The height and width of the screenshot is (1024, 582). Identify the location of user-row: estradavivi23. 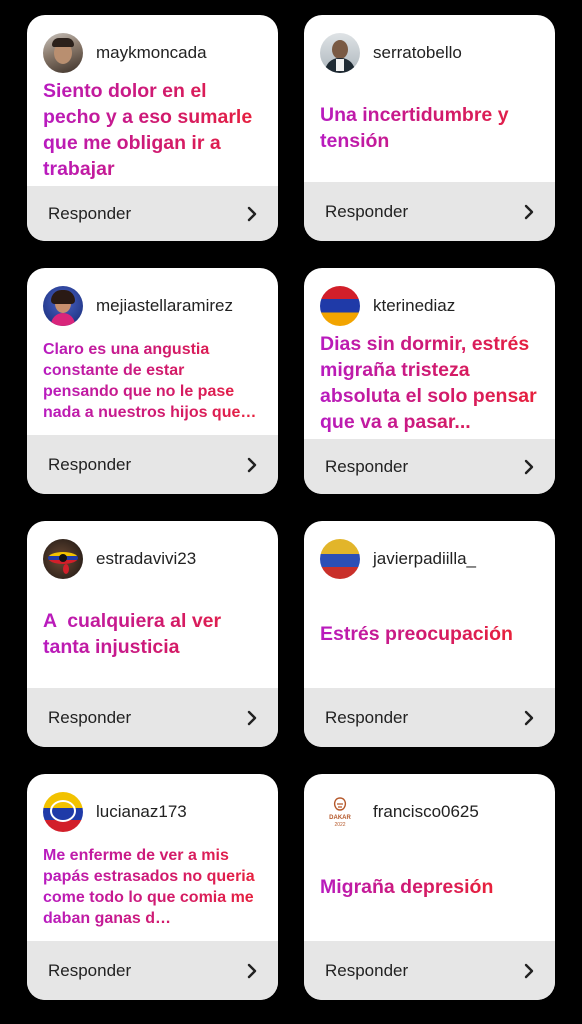
(152, 559).